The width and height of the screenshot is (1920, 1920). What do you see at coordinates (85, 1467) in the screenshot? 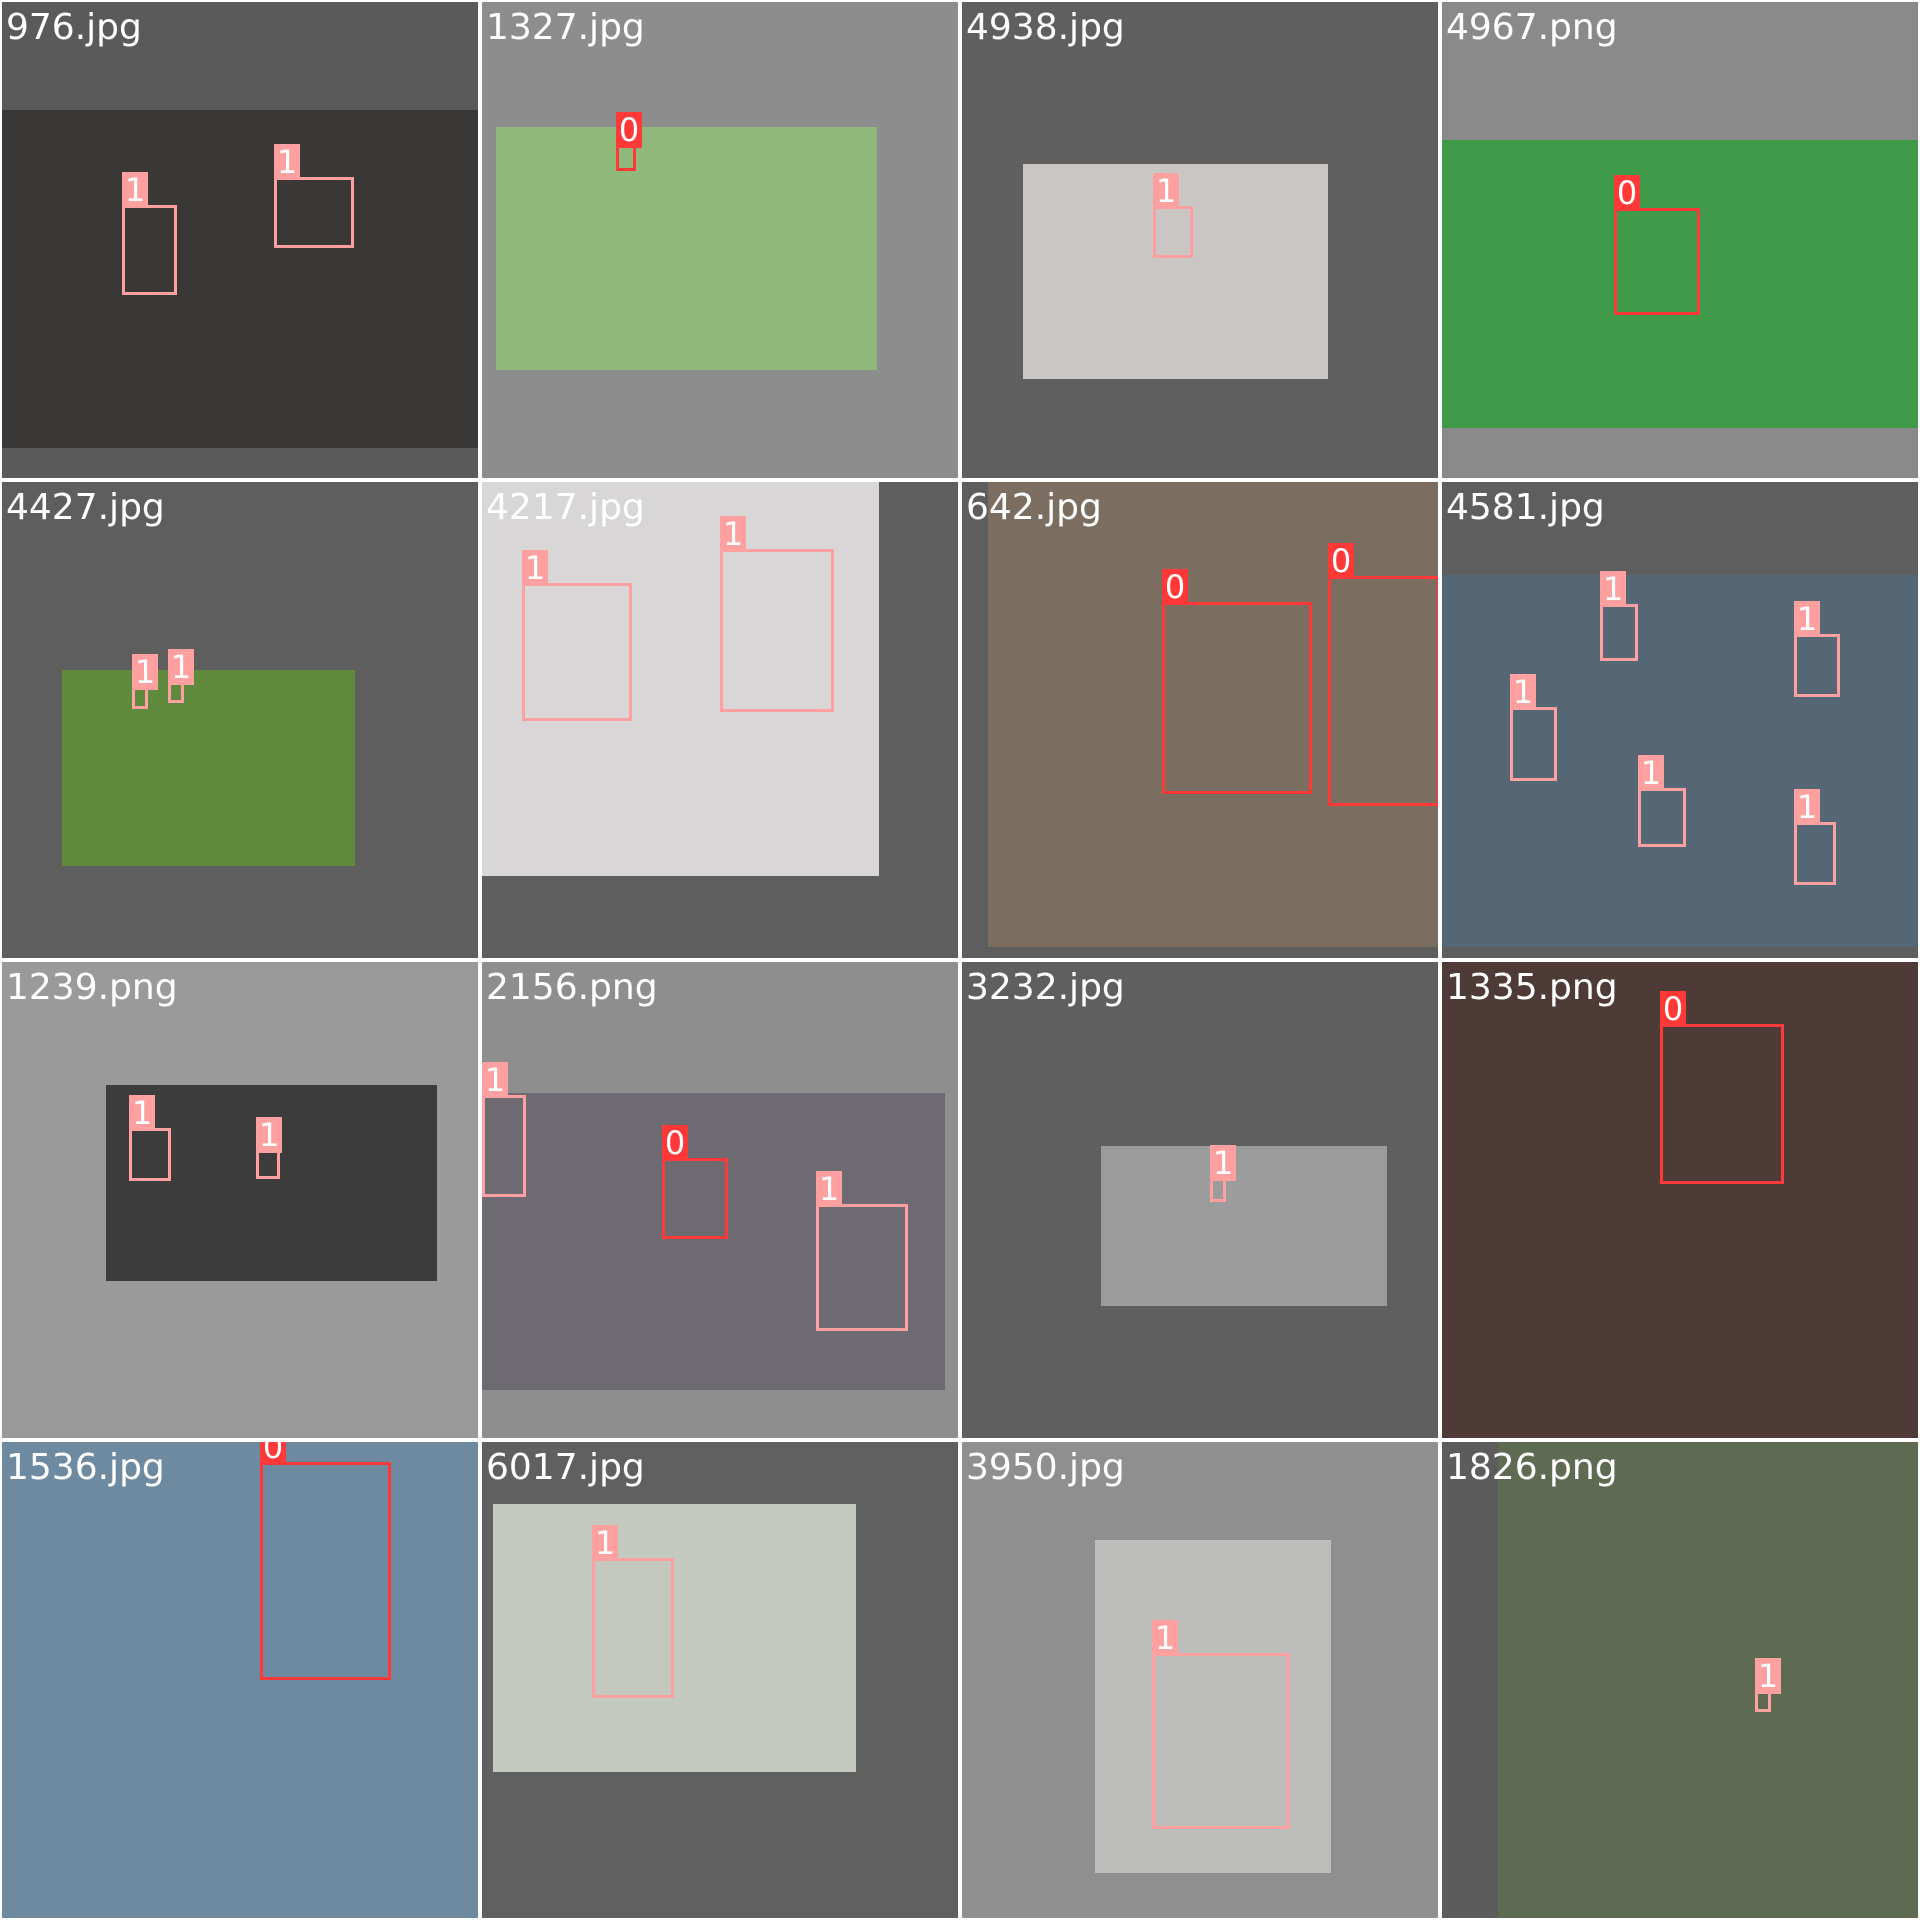
I see `filename-label: 1536.jpg` at bounding box center [85, 1467].